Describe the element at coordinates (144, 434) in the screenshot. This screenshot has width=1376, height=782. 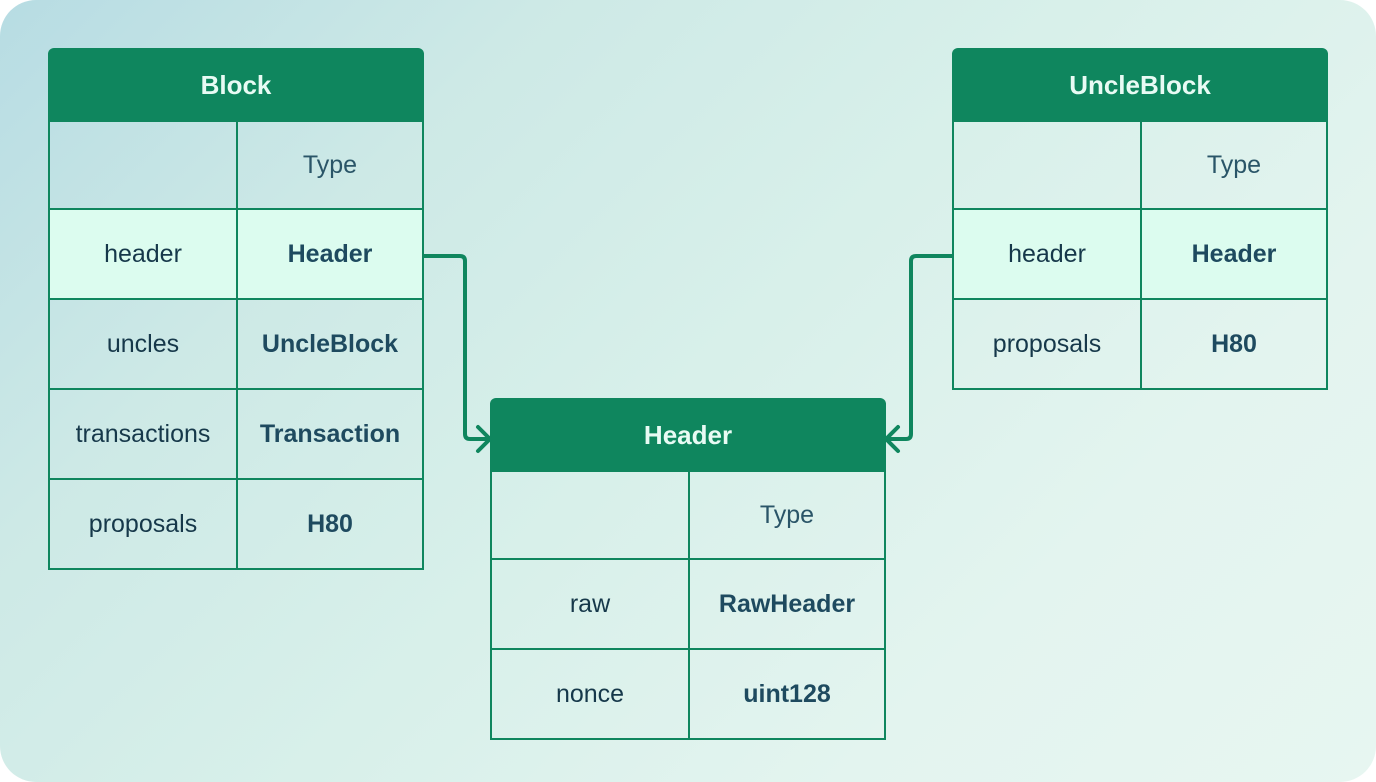
I see `field-name: transactions` at that location.